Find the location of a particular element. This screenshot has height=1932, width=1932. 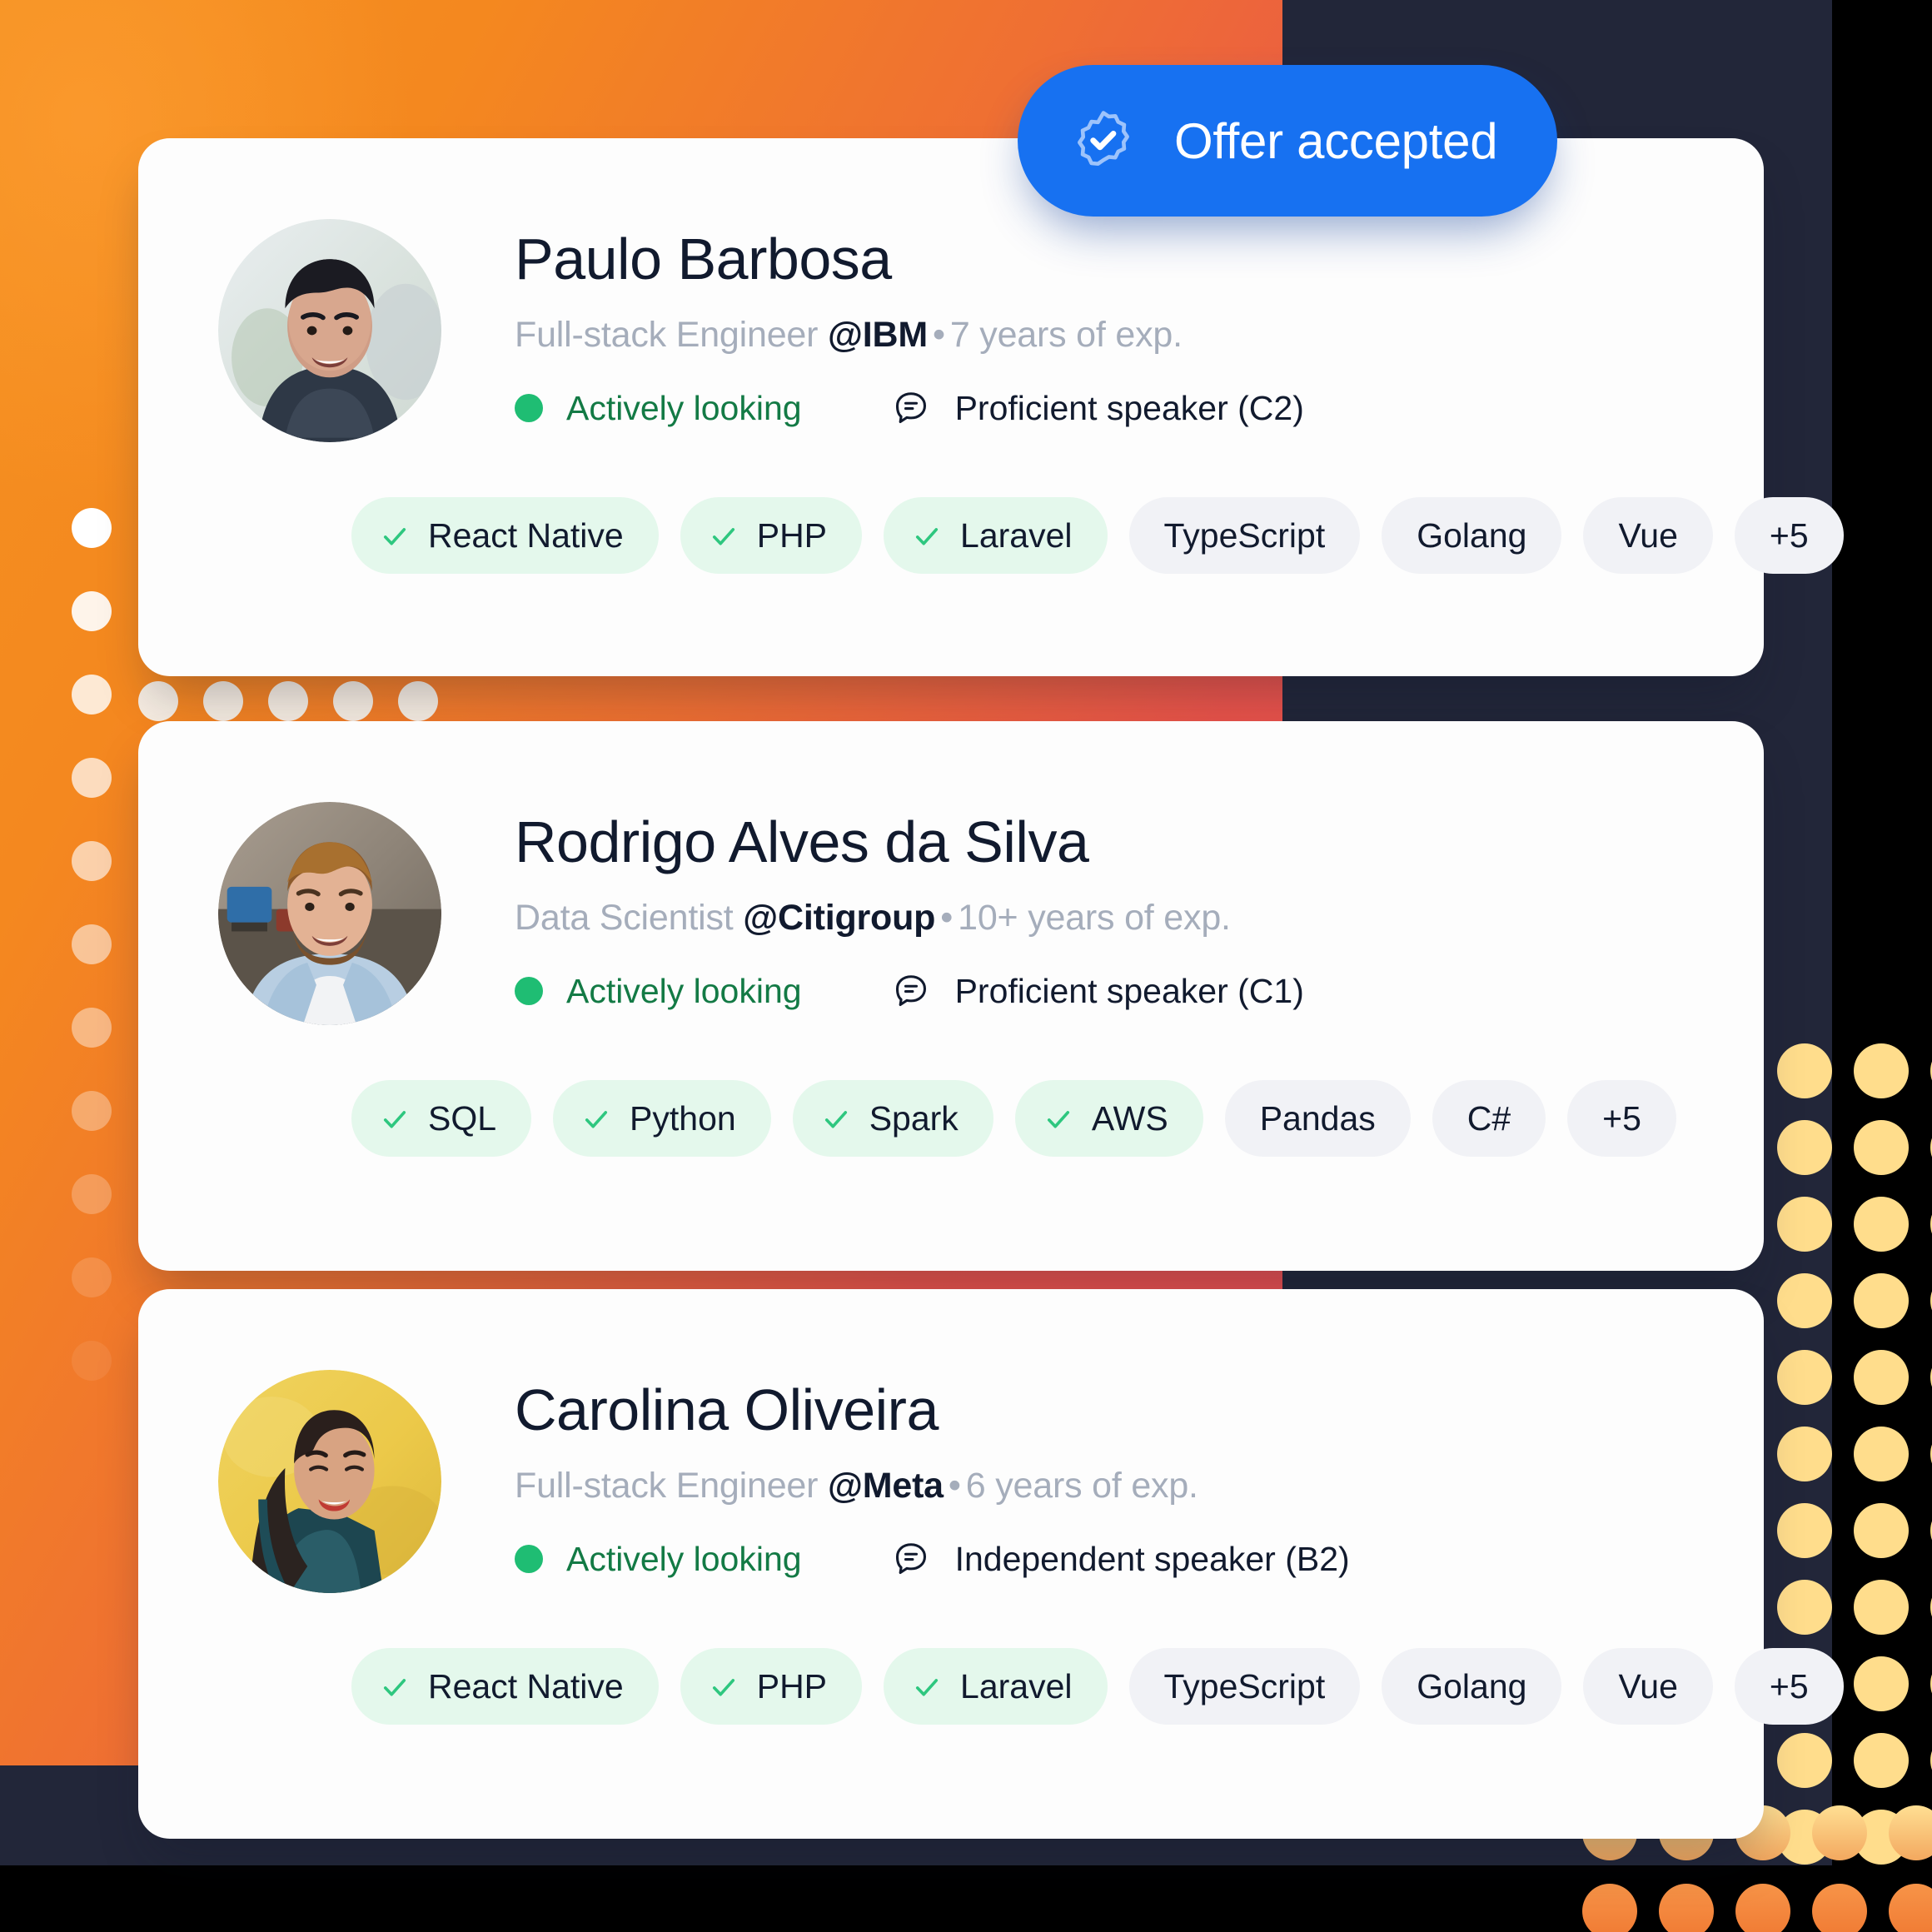

candidate-company: @Meta is located at coordinates (886, 1486).